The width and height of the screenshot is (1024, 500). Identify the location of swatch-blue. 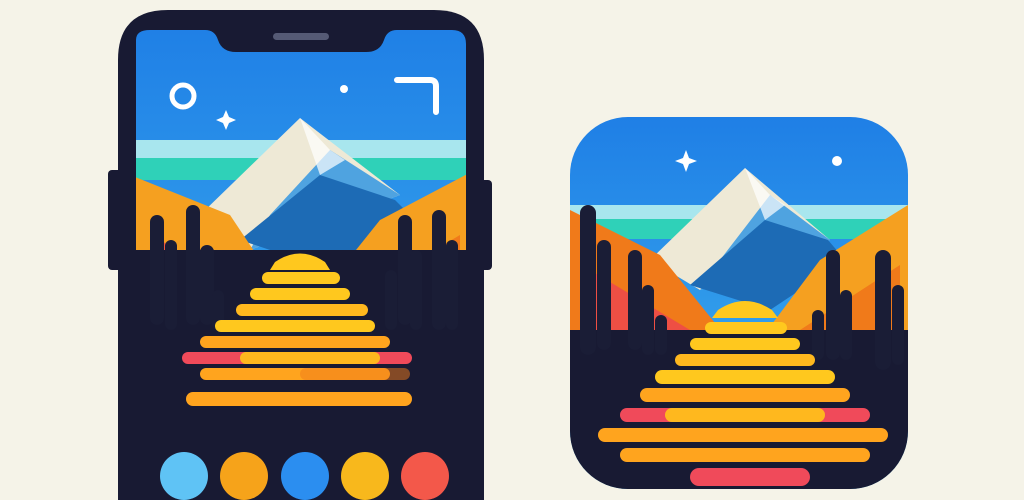
(305, 476).